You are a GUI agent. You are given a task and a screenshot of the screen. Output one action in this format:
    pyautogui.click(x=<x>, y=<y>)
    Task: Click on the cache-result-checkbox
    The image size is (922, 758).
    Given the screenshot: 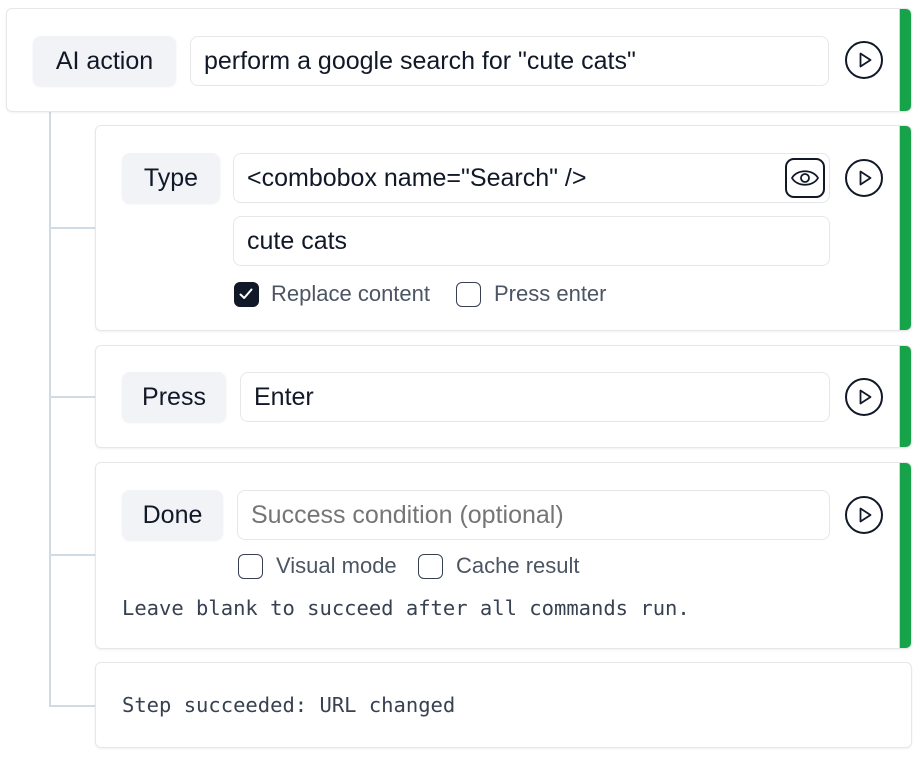 What is the action you would take?
    pyautogui.click(x=430, y=566)
    